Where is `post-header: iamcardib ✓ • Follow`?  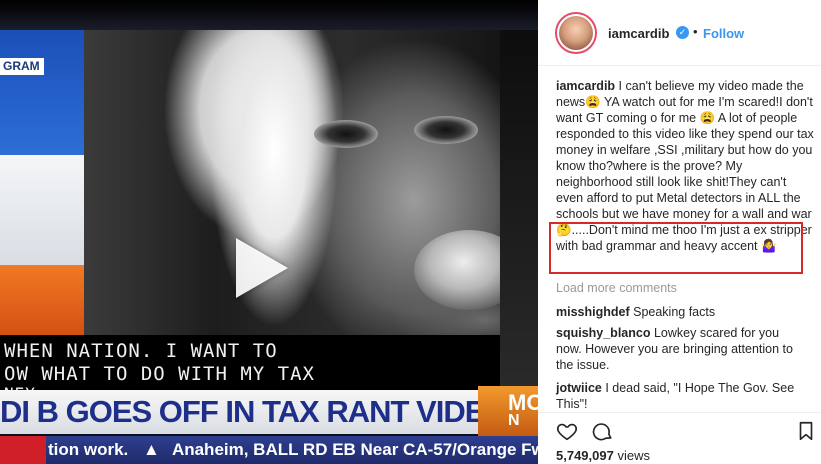
post-header: iamcardib ✓ • Follow is located at coordinates (679, 33).